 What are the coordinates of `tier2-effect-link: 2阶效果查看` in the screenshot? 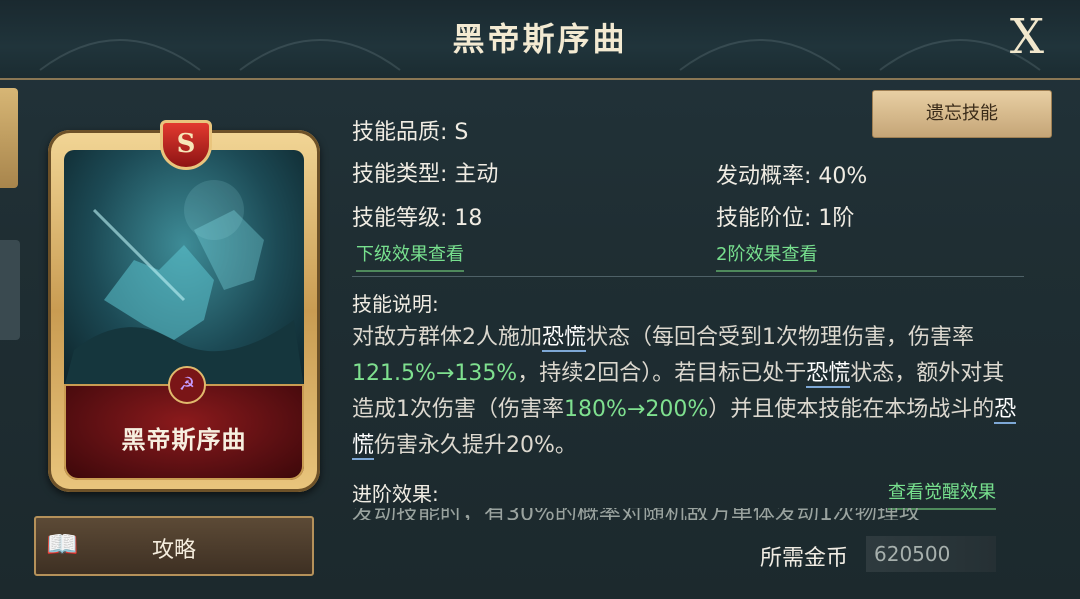 It's located at (767, 256).